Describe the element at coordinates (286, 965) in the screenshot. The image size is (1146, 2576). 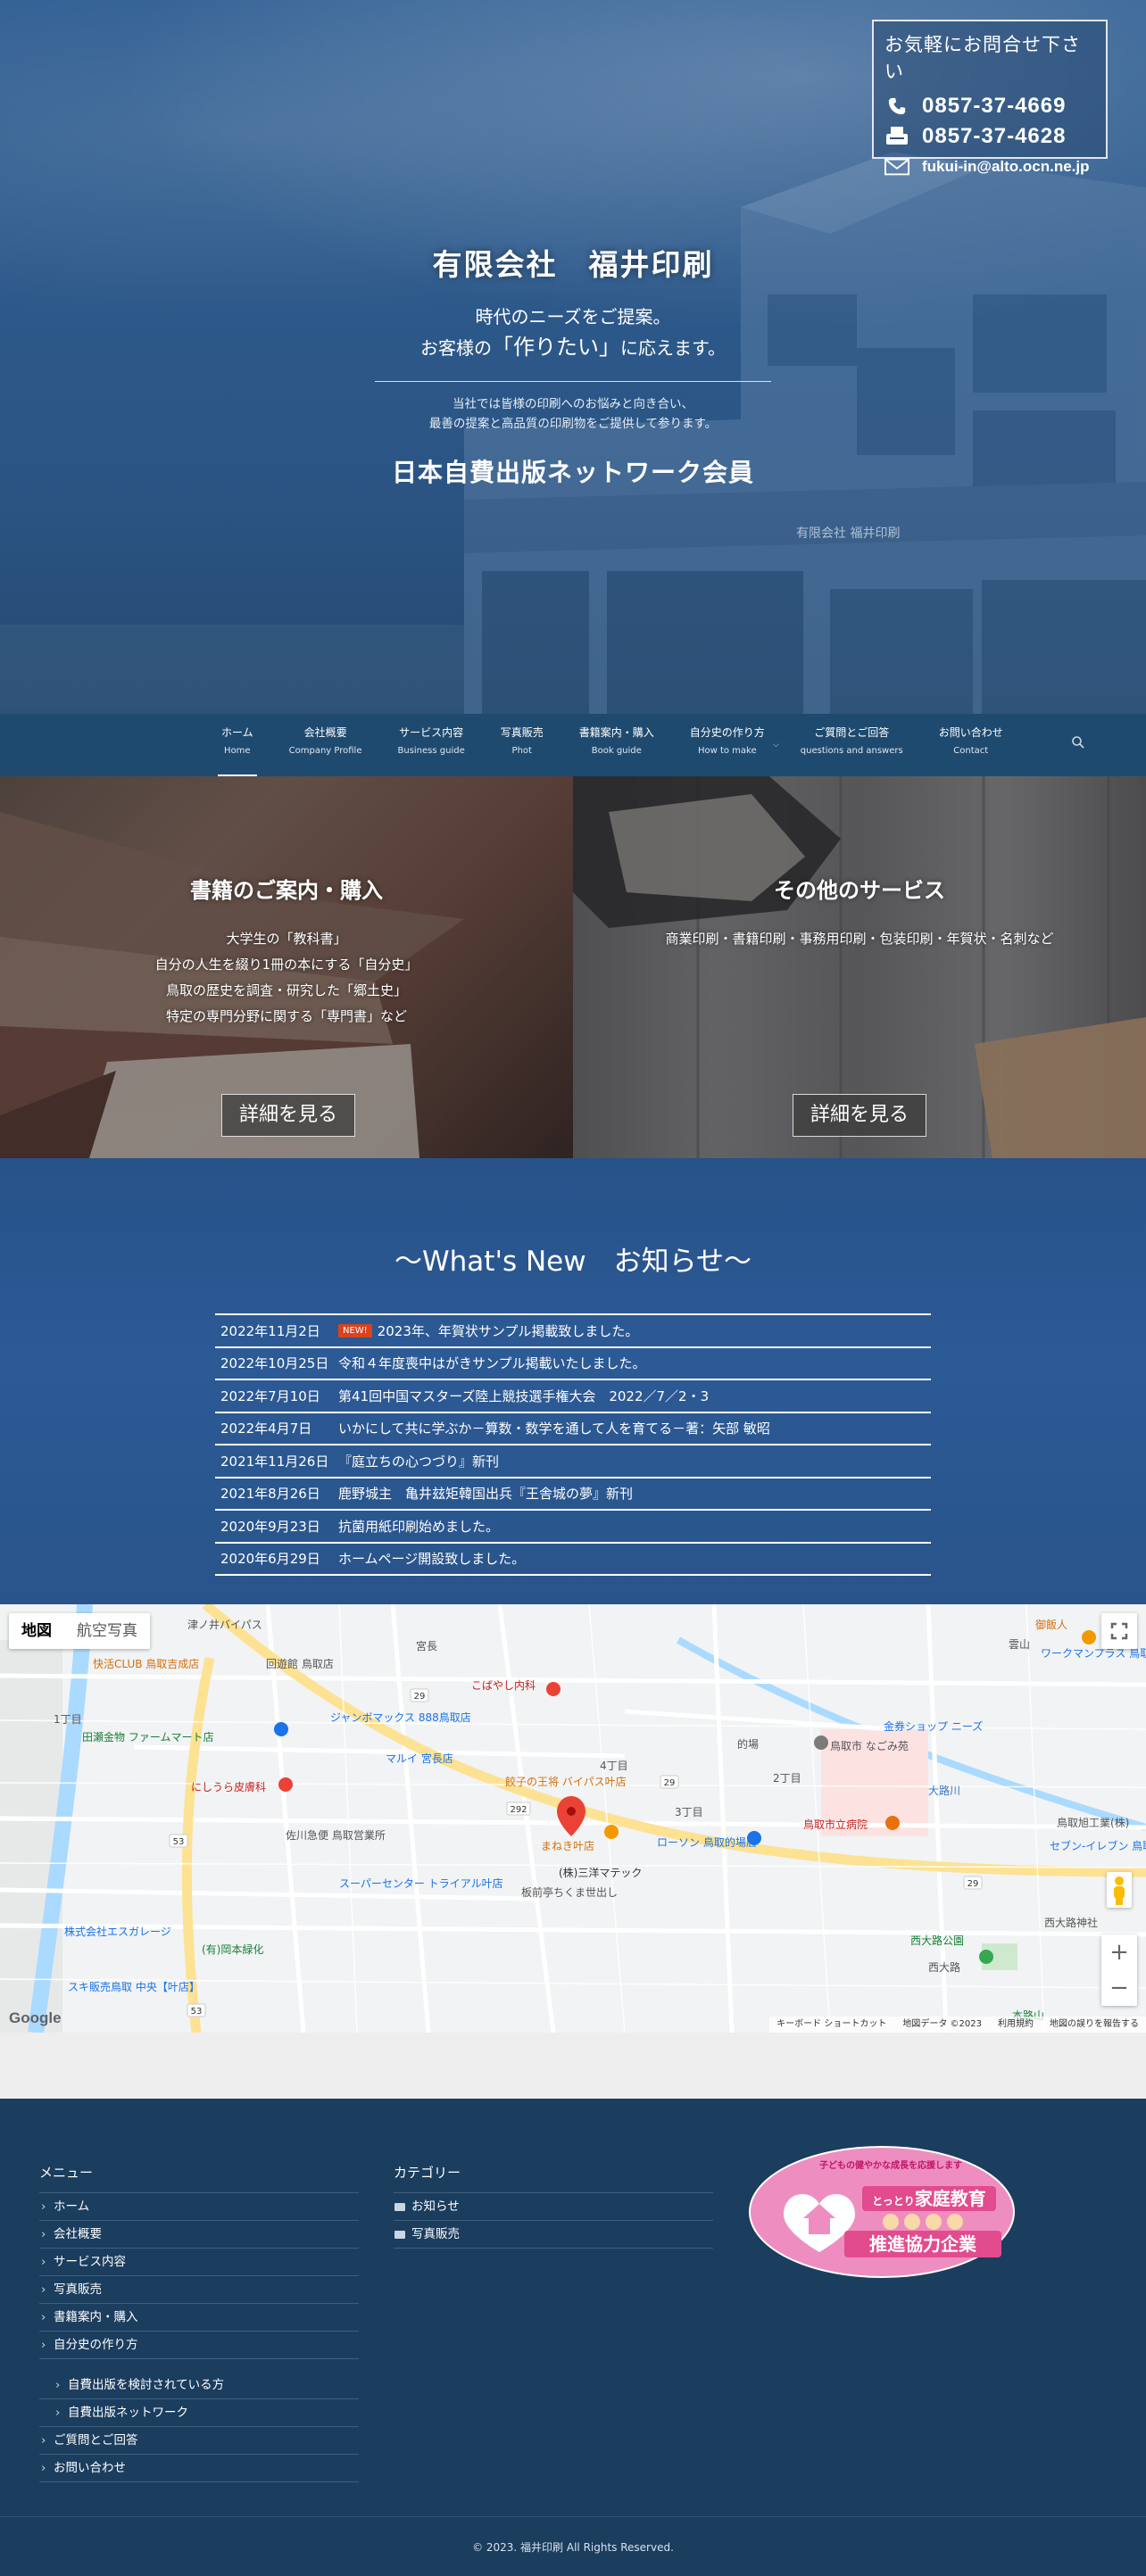
I see `panel-line: 自分の人生を綴り1冊の本にする「自分史」` at that location.